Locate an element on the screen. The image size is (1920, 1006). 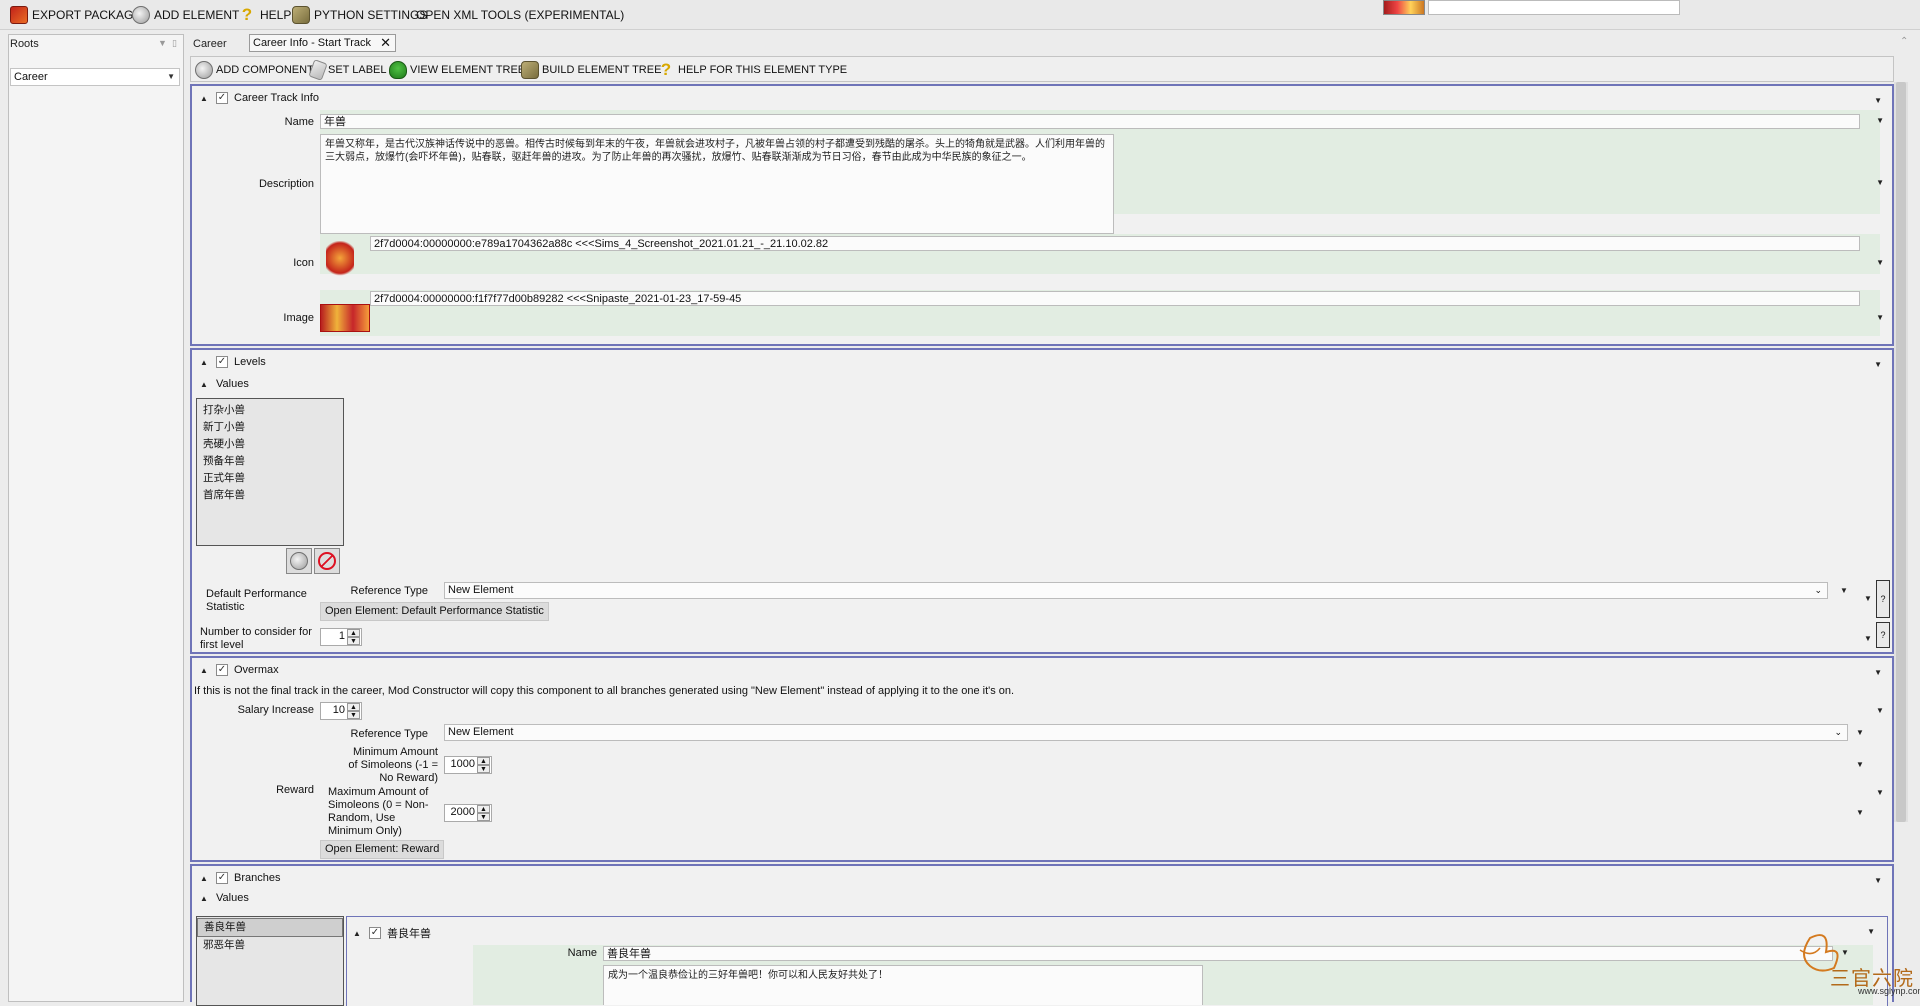
add-component-button: ADD COMPONENT is located at coordinates (254, 70).